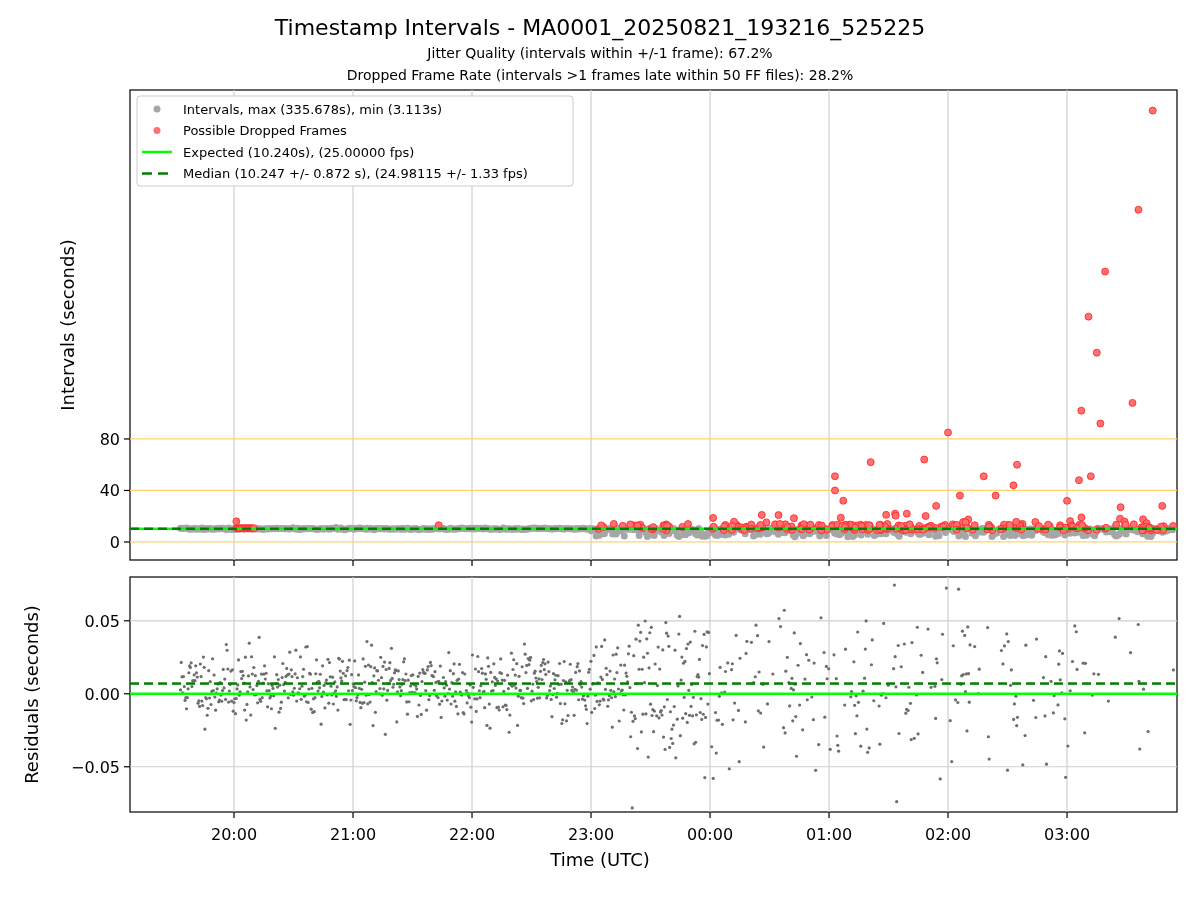 This screenshot has width=1200, height=900. I want to click on chart-subtitle: Jitter Quality (intervals within +/-1 frame): 67.2%, so click(600, 53).